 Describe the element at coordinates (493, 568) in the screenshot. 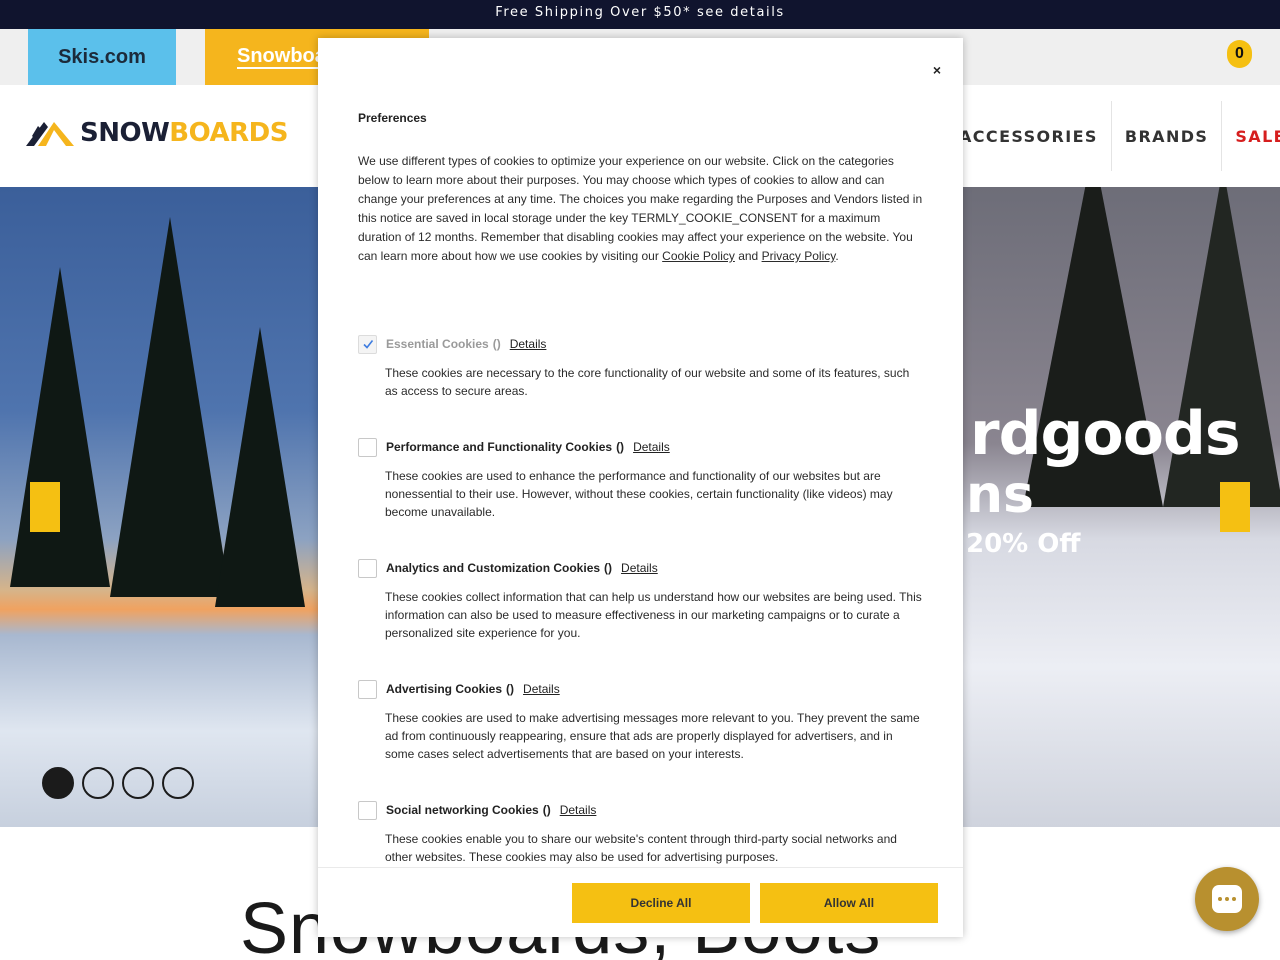

I see `category-name: Analytics and Customization Cookies` at that location.